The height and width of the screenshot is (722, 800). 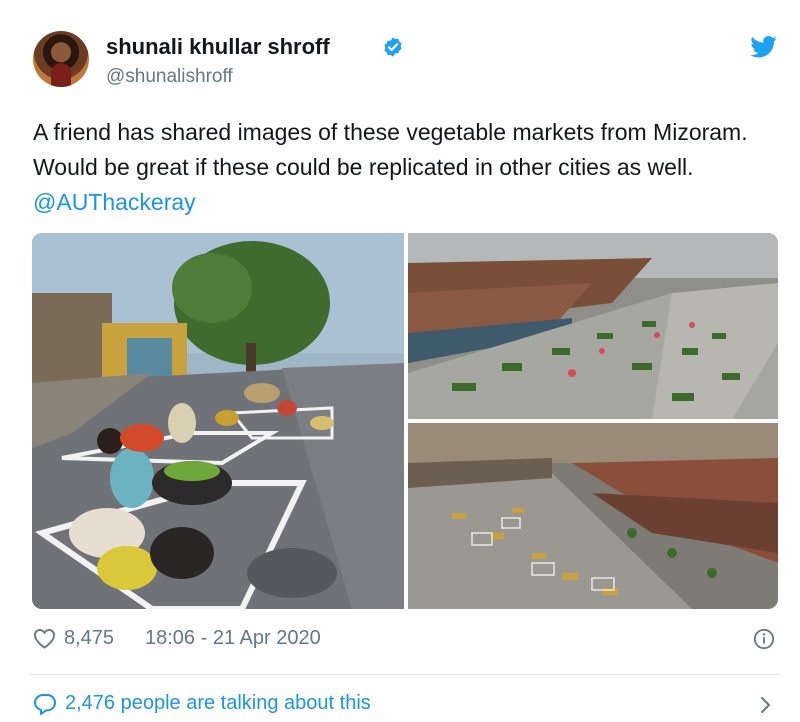 What do you see at coordinates (169, 77) in the screenshot?
I see `author-handle: @shunalishroff` at bounding box center [169, 77].